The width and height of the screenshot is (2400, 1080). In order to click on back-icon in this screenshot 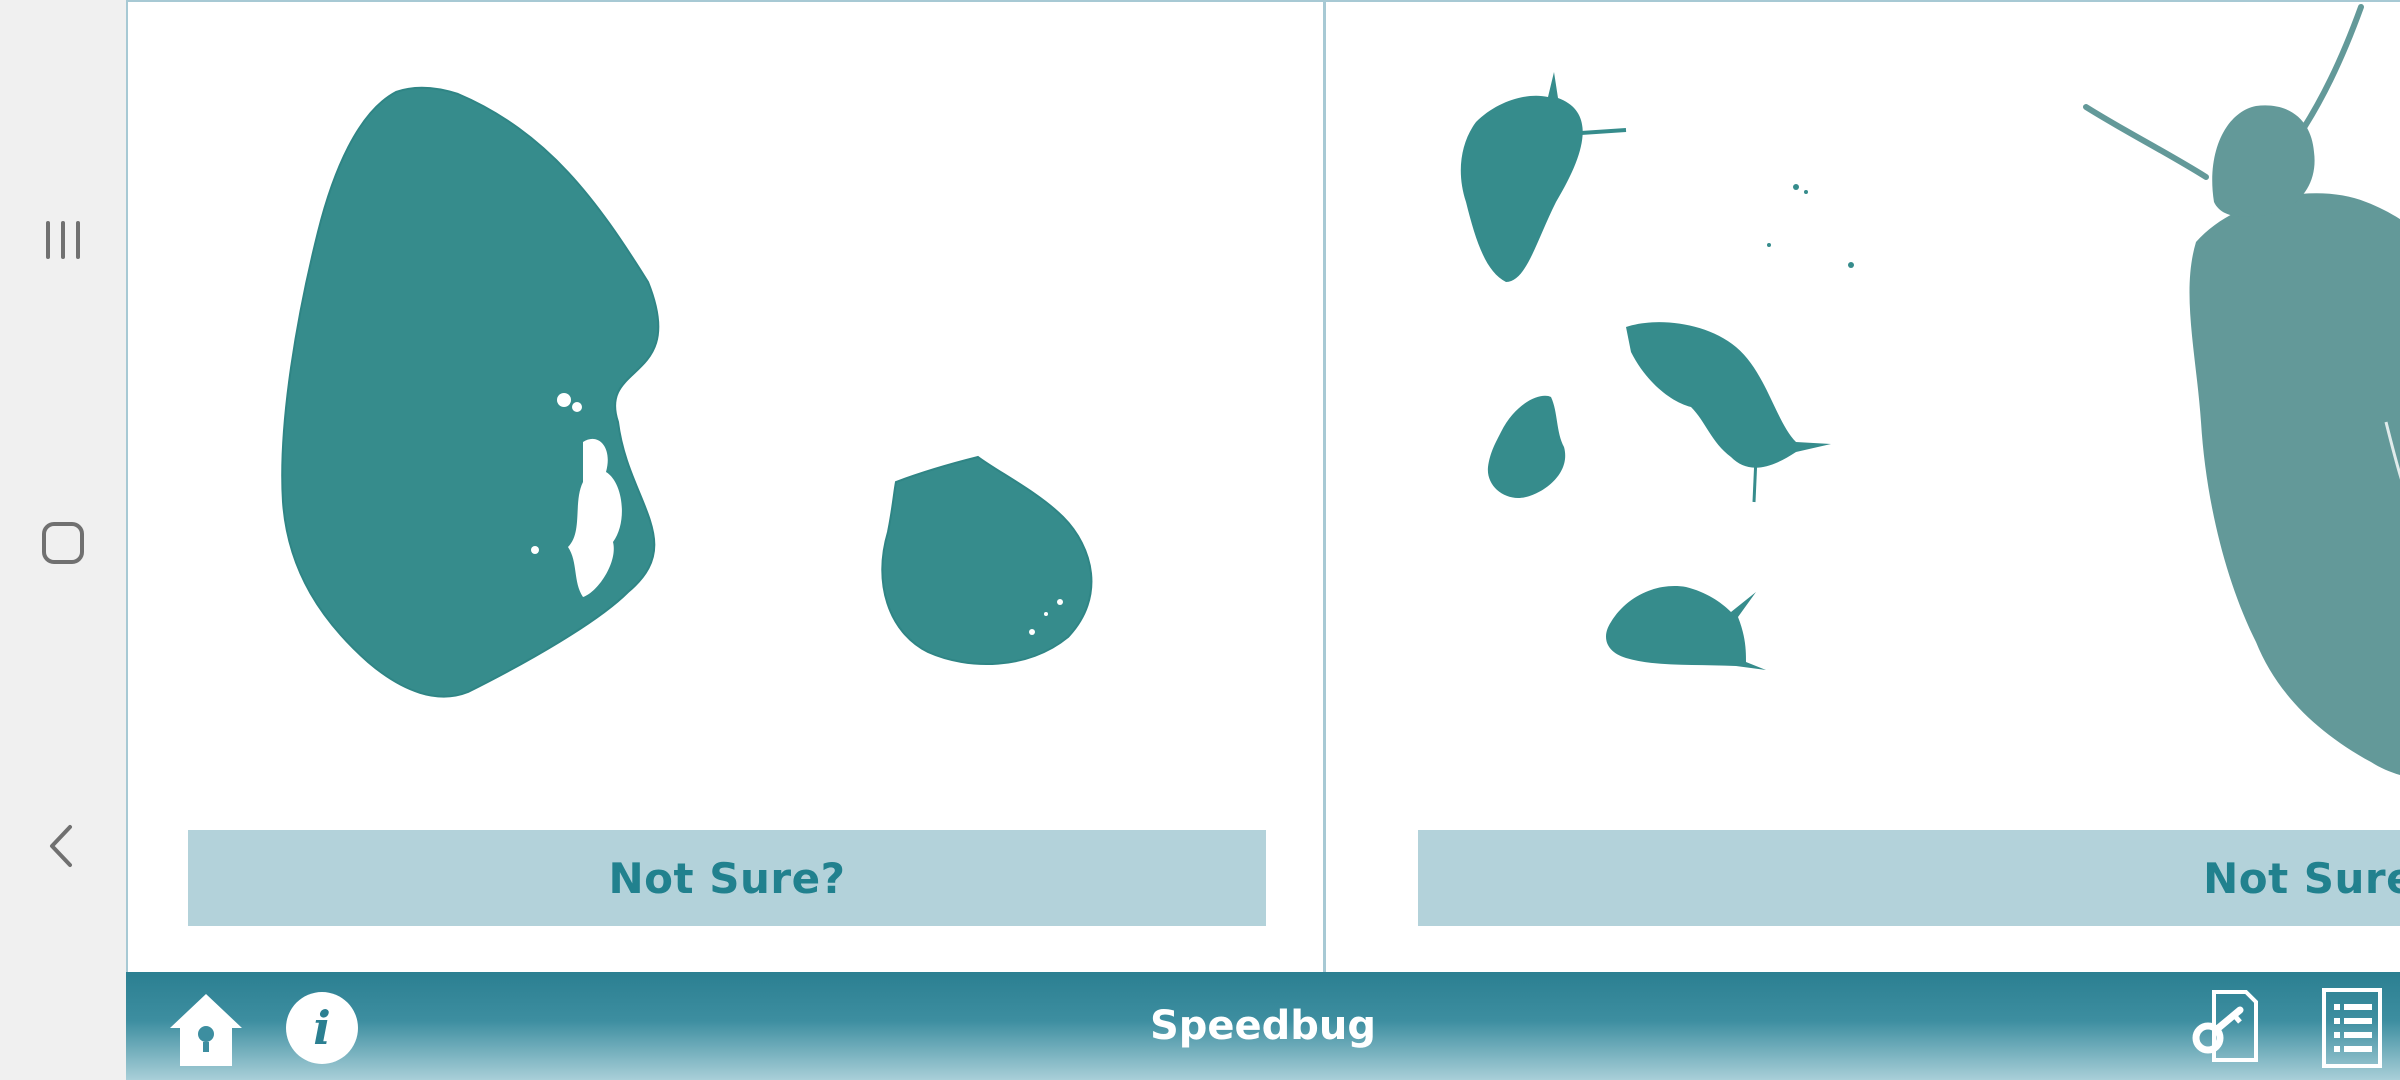, I will do `click(61, 846)`.